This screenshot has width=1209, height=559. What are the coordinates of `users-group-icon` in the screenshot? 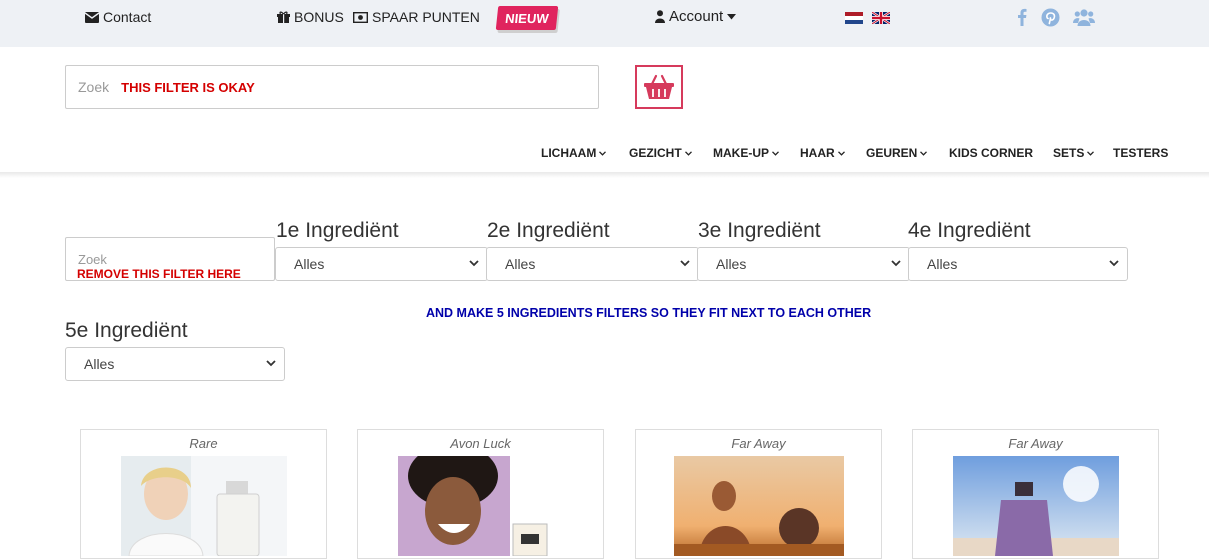 It's located at (1084, 17).